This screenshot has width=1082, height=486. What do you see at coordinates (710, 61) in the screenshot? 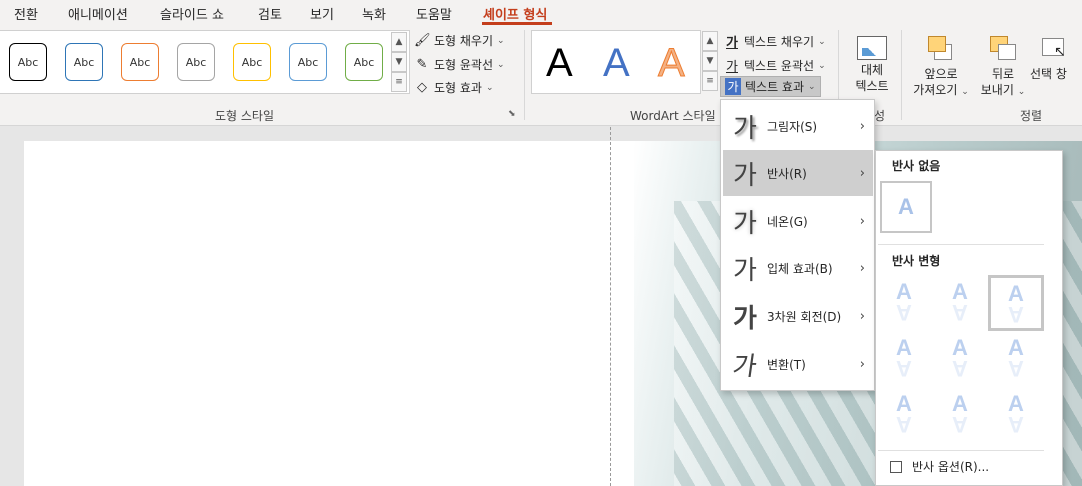
I see `wordart-scroll-down-icon: ▼` at bounding box center [710, 61].